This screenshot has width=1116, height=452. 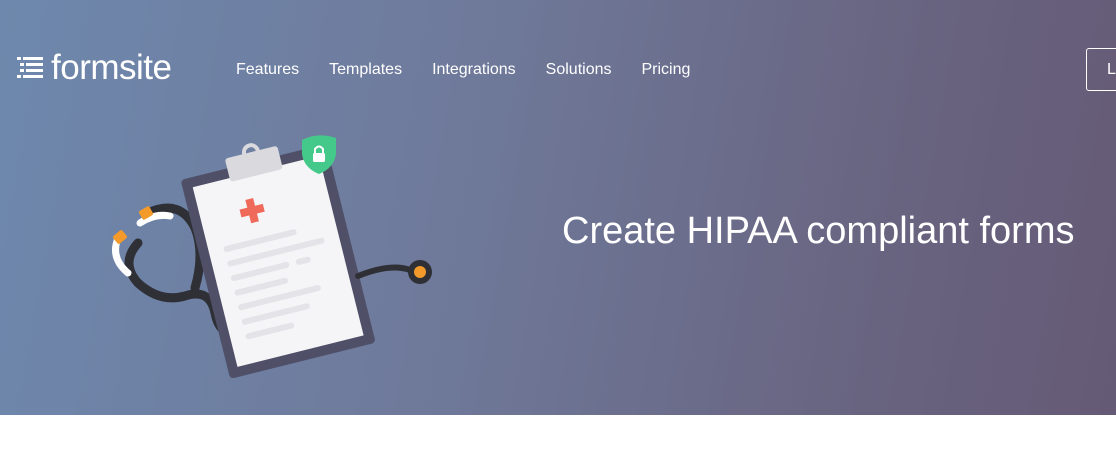 I want to click on nav-item-features: Features, so click(x=267, y=70).